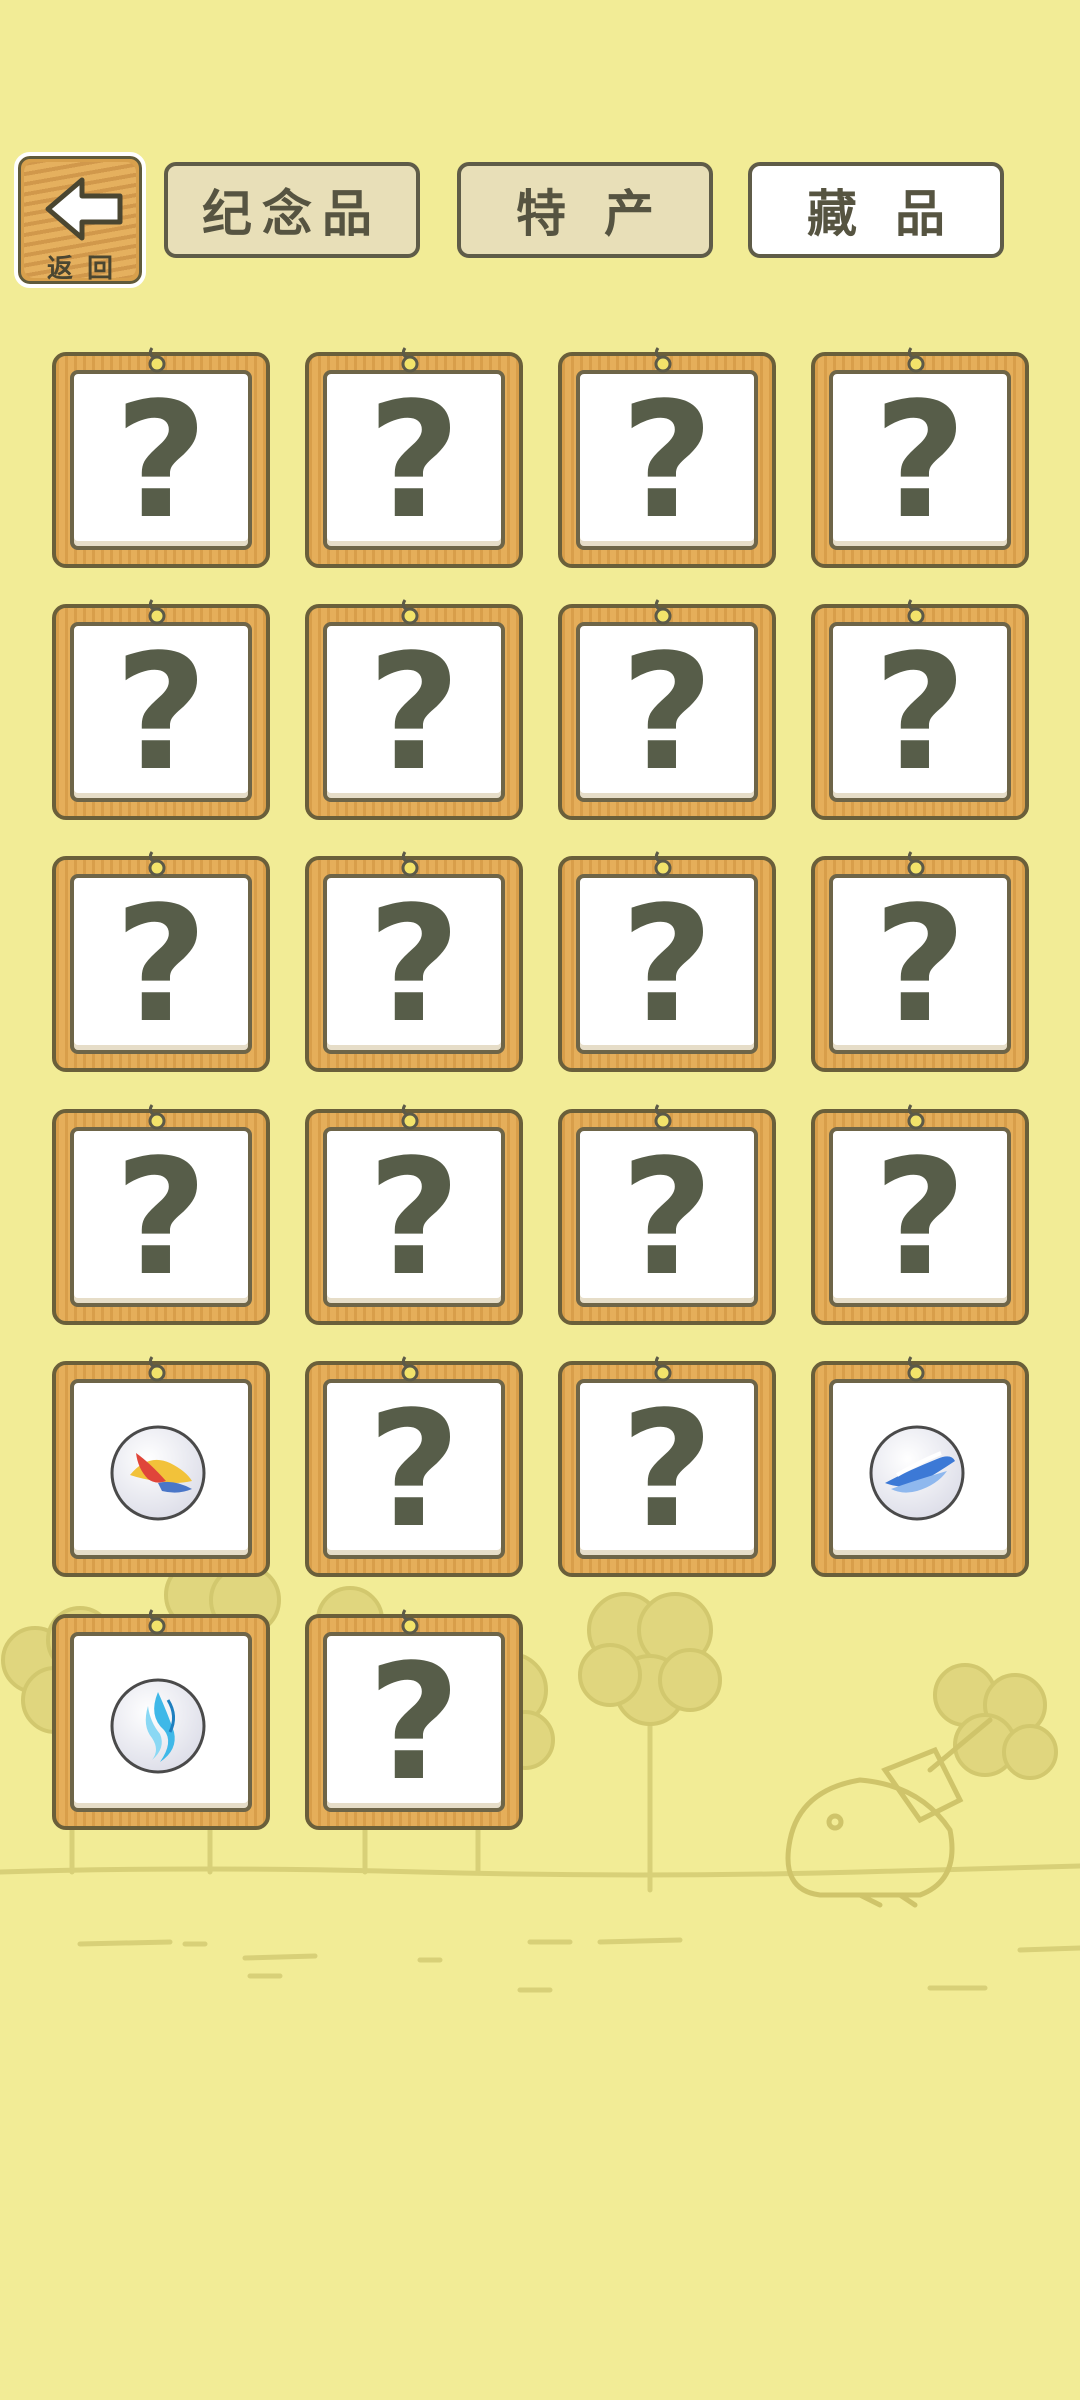 The height and width of the screenshot is (2400, 1080). What do you see at coordinates (917, 1473) in the screenshot?
I see `blue-marble-icon` at bounding box center [917, 1473].